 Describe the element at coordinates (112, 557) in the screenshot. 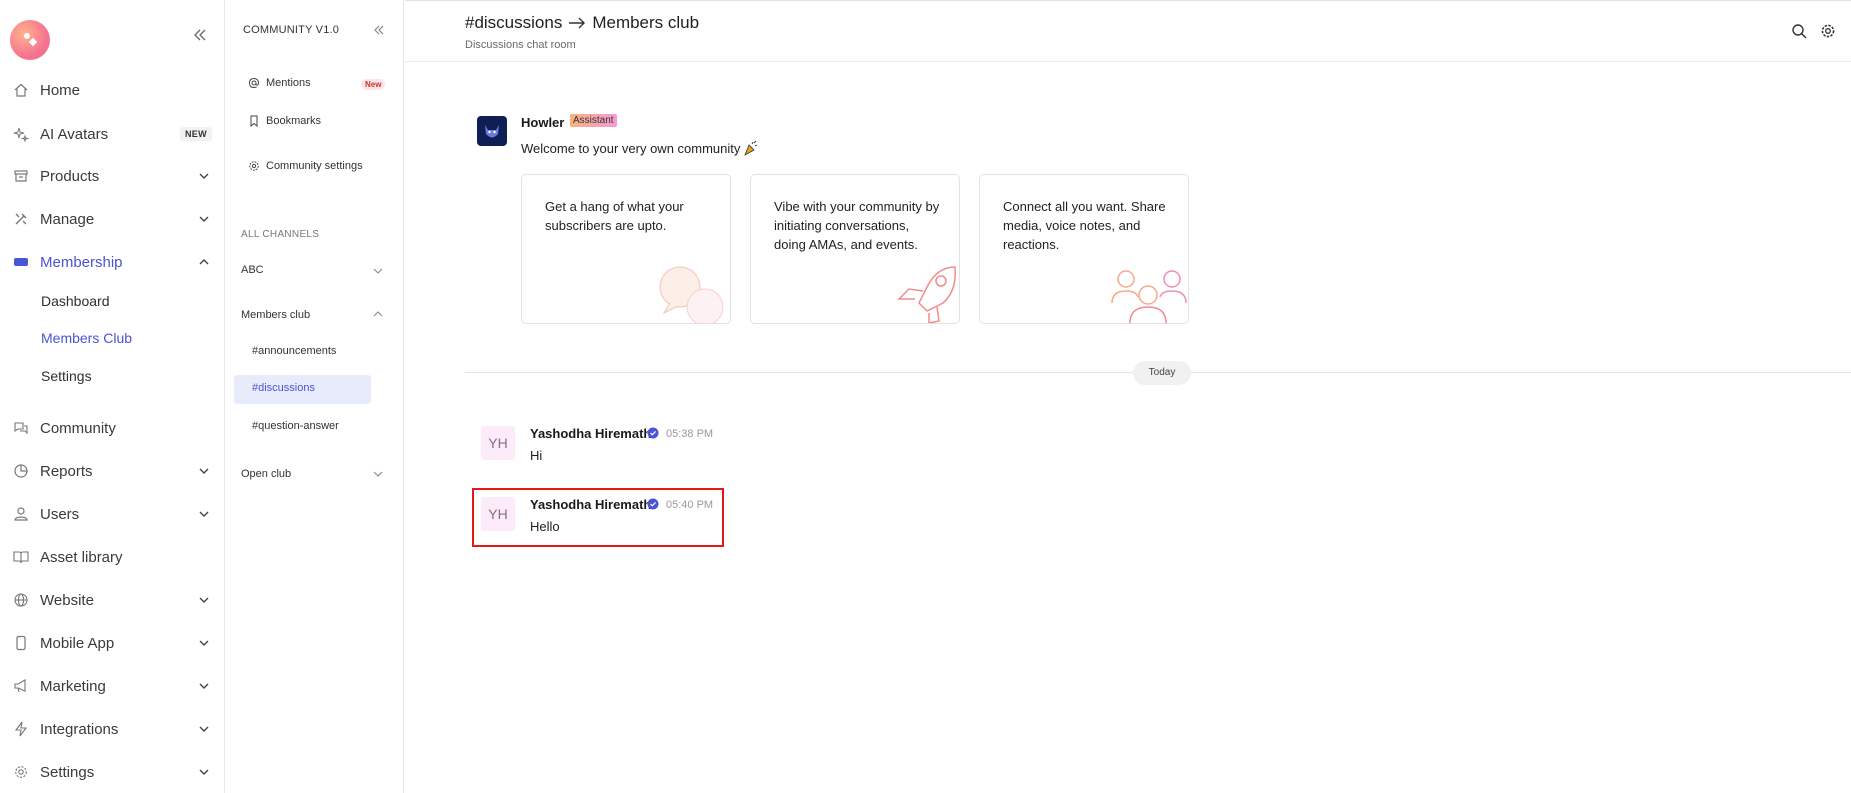

I see `nav-asset-library: Asset library` at that location.